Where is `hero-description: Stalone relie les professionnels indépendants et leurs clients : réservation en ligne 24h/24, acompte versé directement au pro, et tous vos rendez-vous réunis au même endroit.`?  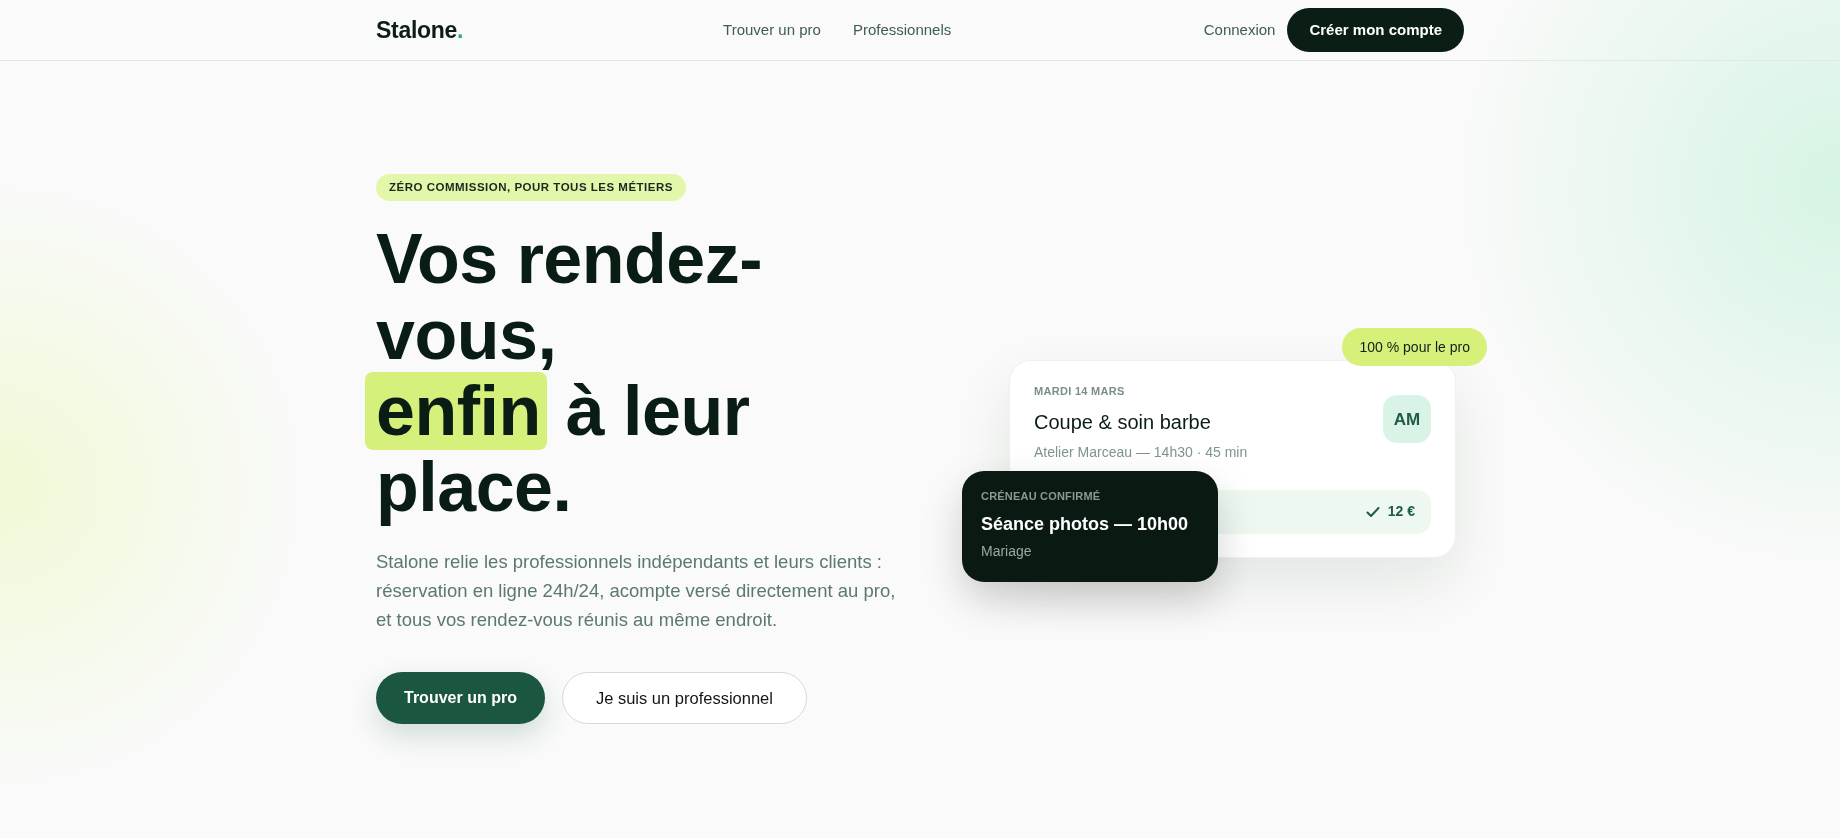 hero-description: Stalone relie les professionnels indépendants et leurs clients : réservation en ligne 24h/24, acompte versé directement au pro, et tous vos rendez-vous réunis au même endroit. is located at coordinates (636, 591).